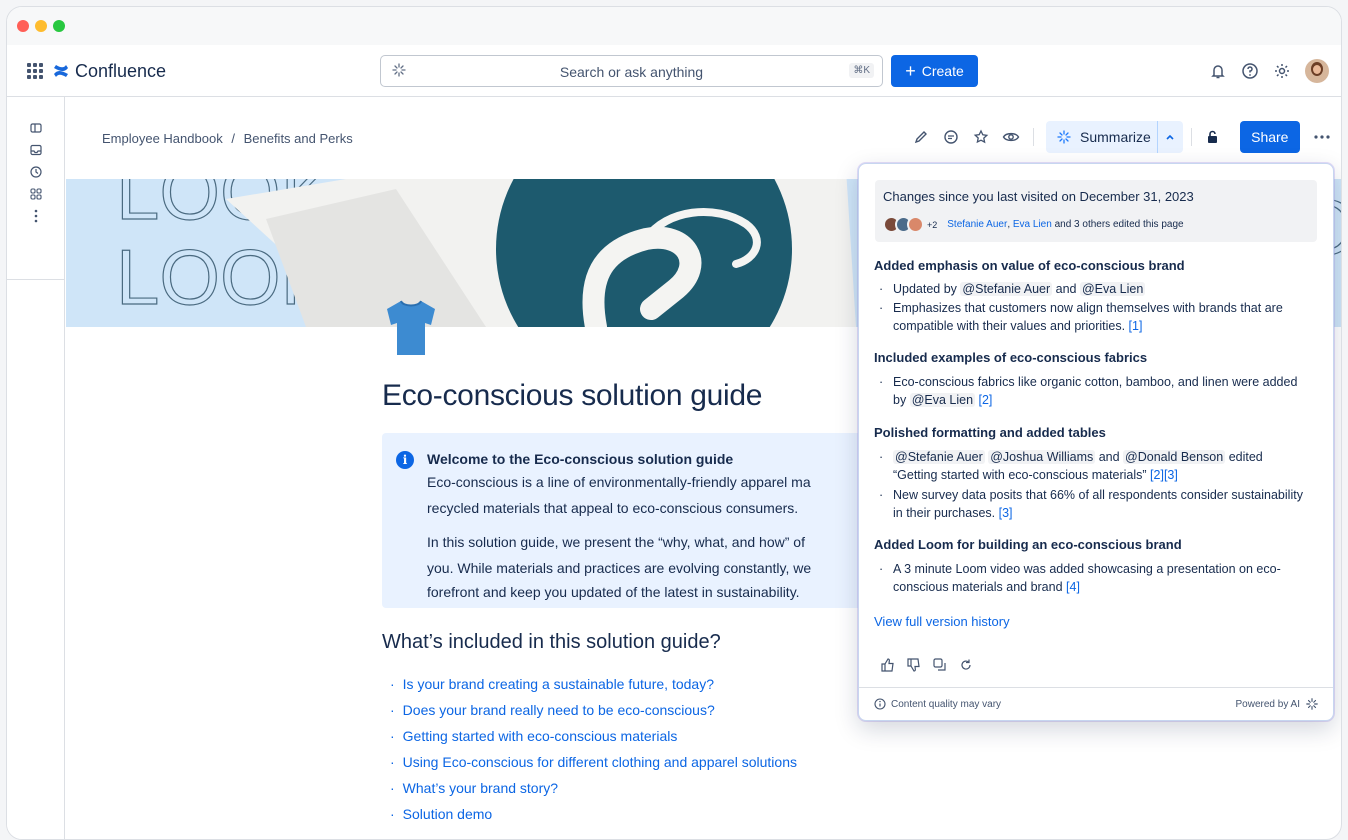  I want to click on sidebar-divider, so click(36, 279).